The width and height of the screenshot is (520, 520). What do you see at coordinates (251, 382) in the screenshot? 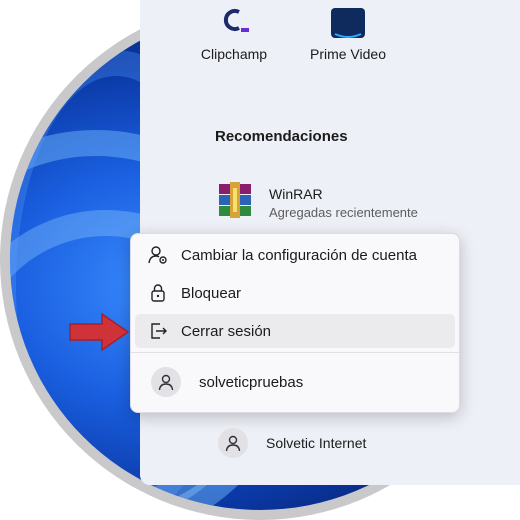
I see `switch-user-name: solveticpruebas` at bounding box center [251, 382].